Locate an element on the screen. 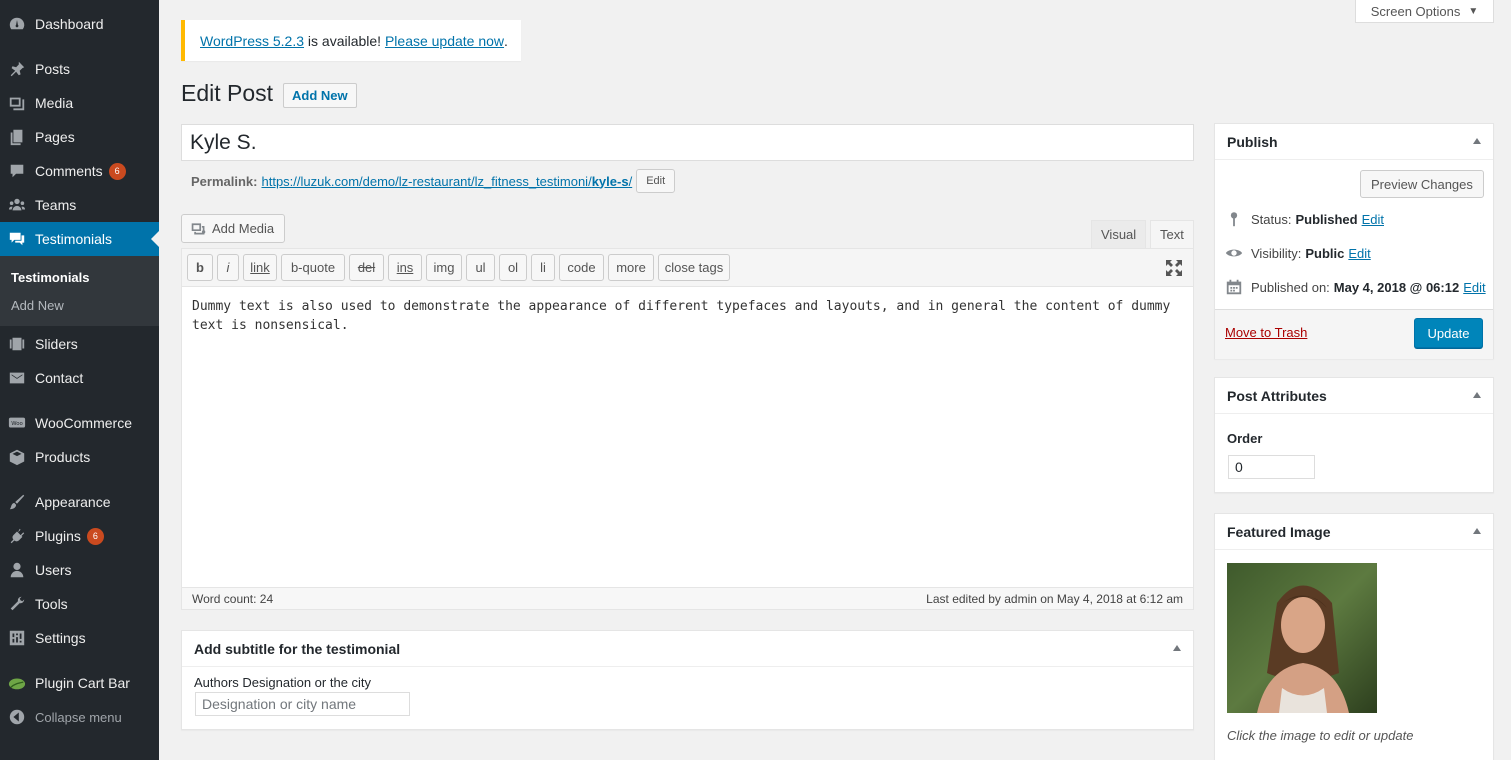 This screenshot has height=760, width=1511. edit-permalink-button: Edit is located at coordinates (656, 181).